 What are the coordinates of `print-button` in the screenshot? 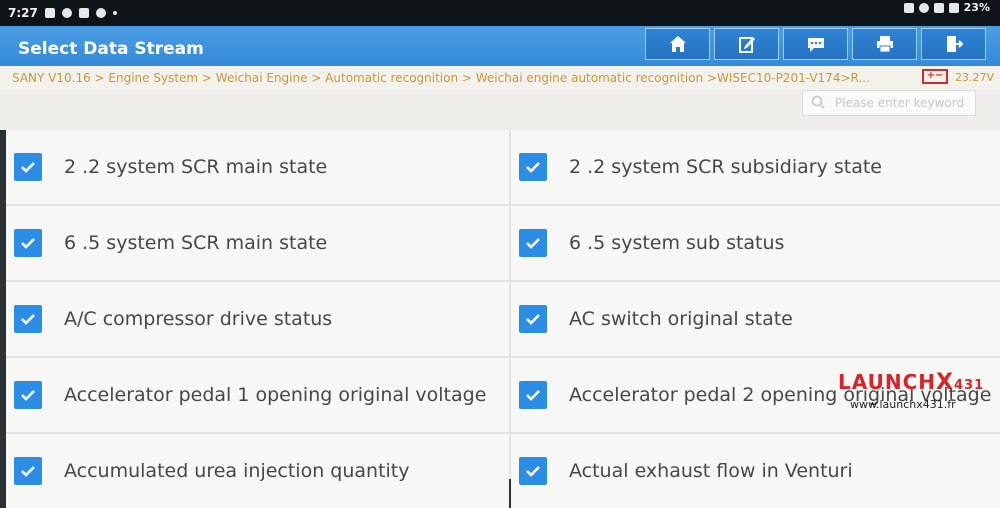 It's located at (884, 44).